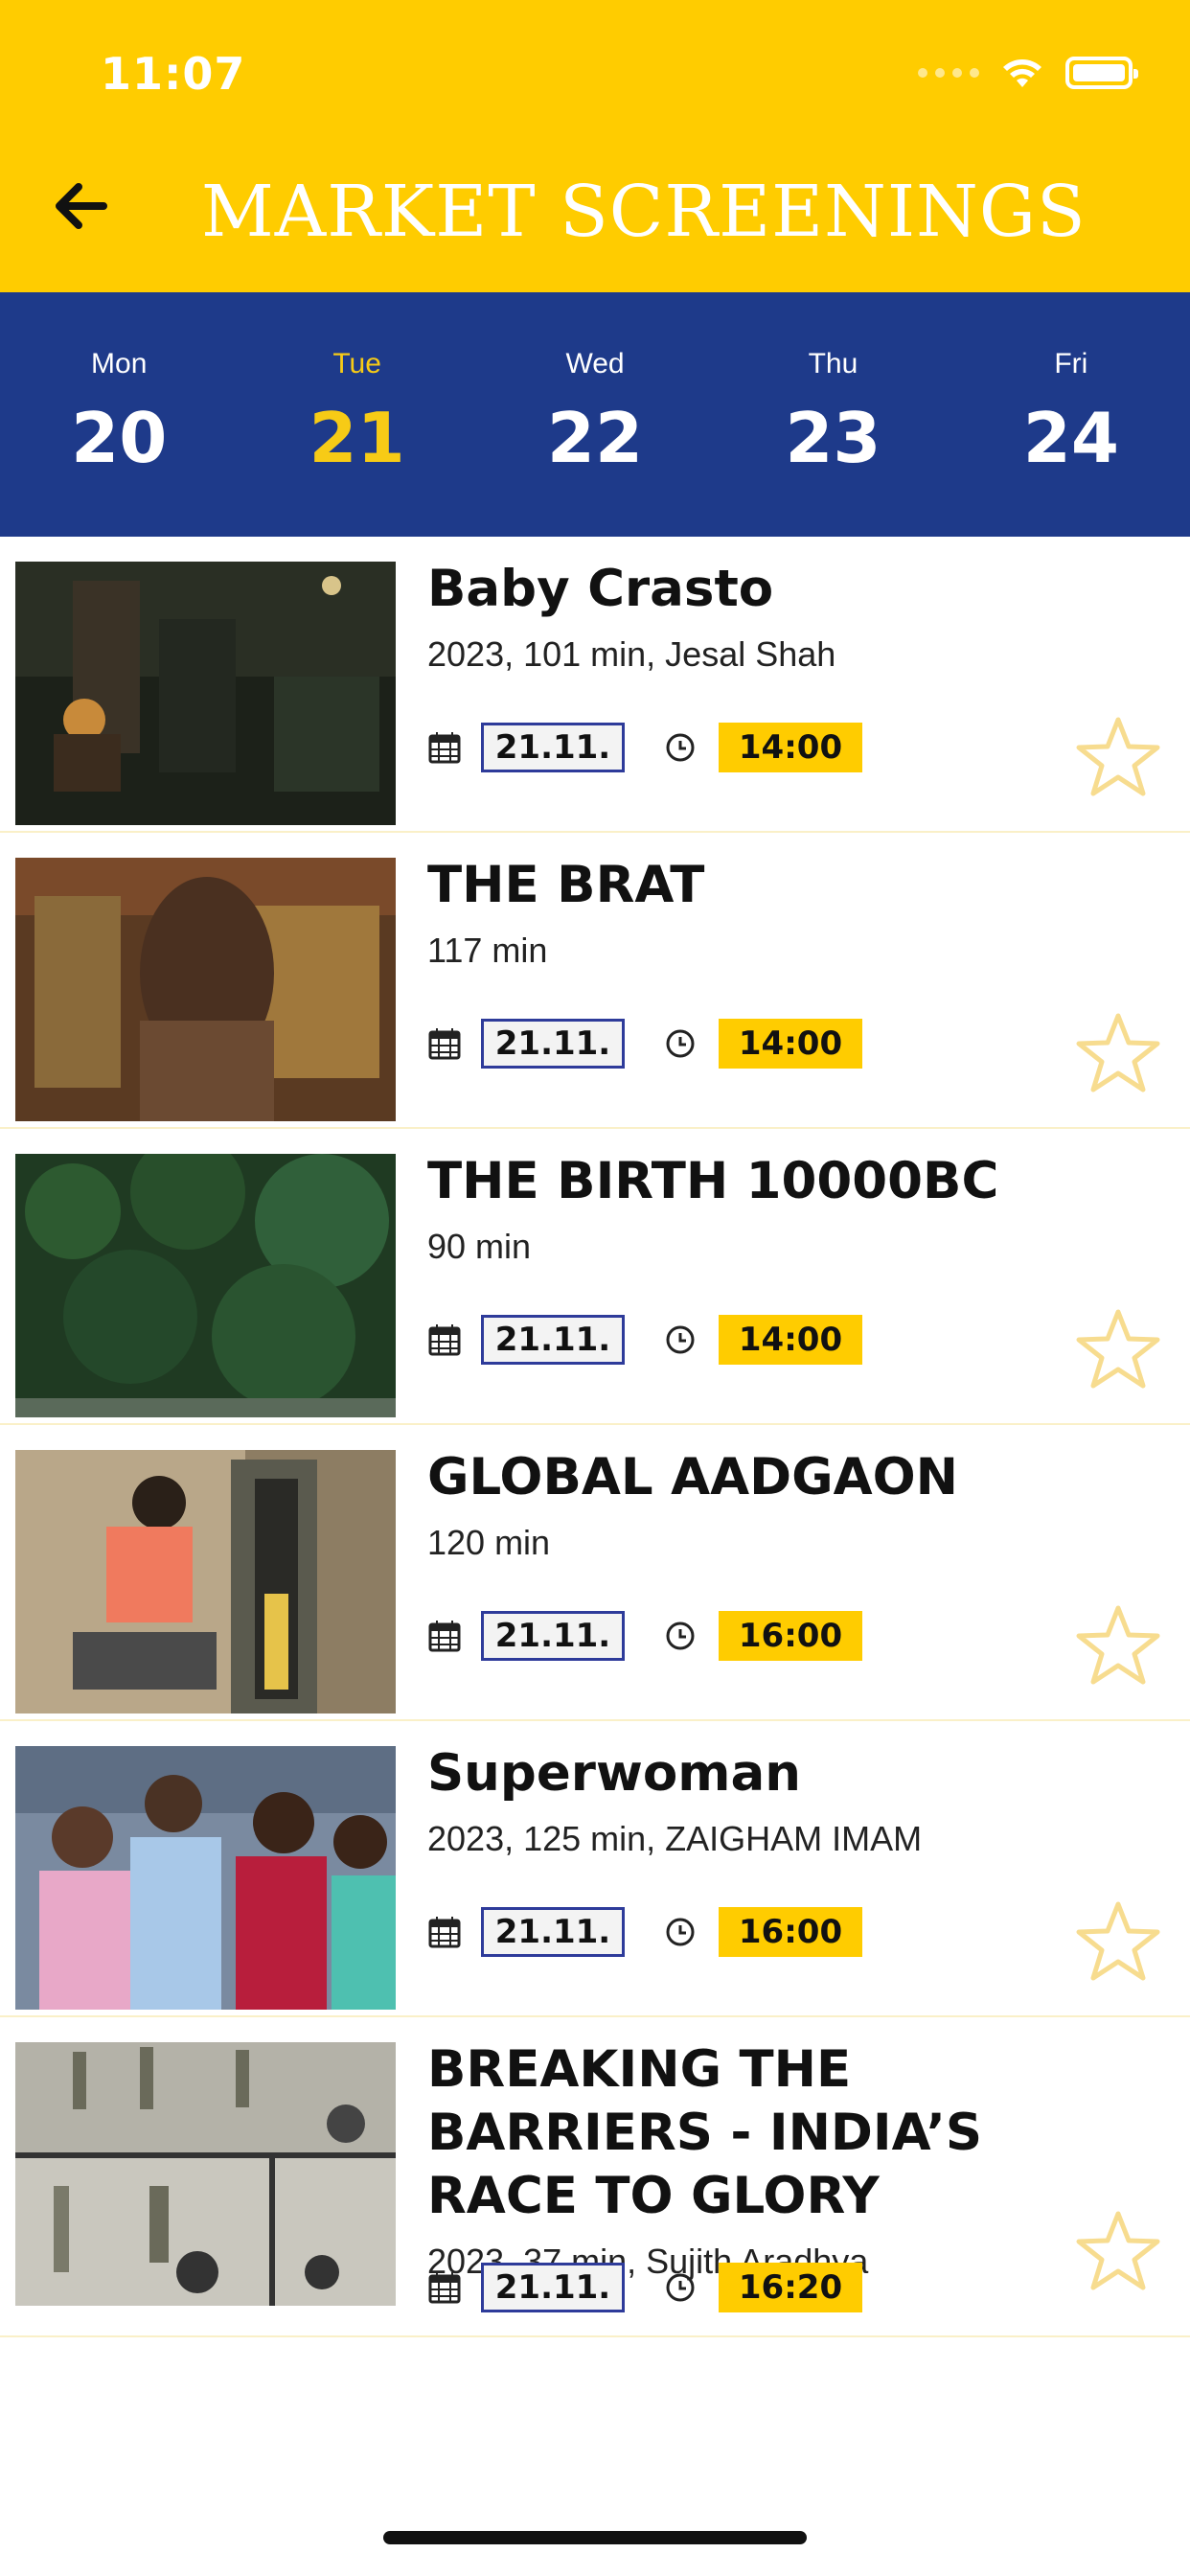 This screenshot has width=1190, height=2576. I want to click on day-name: Tue, so click(357, 364).